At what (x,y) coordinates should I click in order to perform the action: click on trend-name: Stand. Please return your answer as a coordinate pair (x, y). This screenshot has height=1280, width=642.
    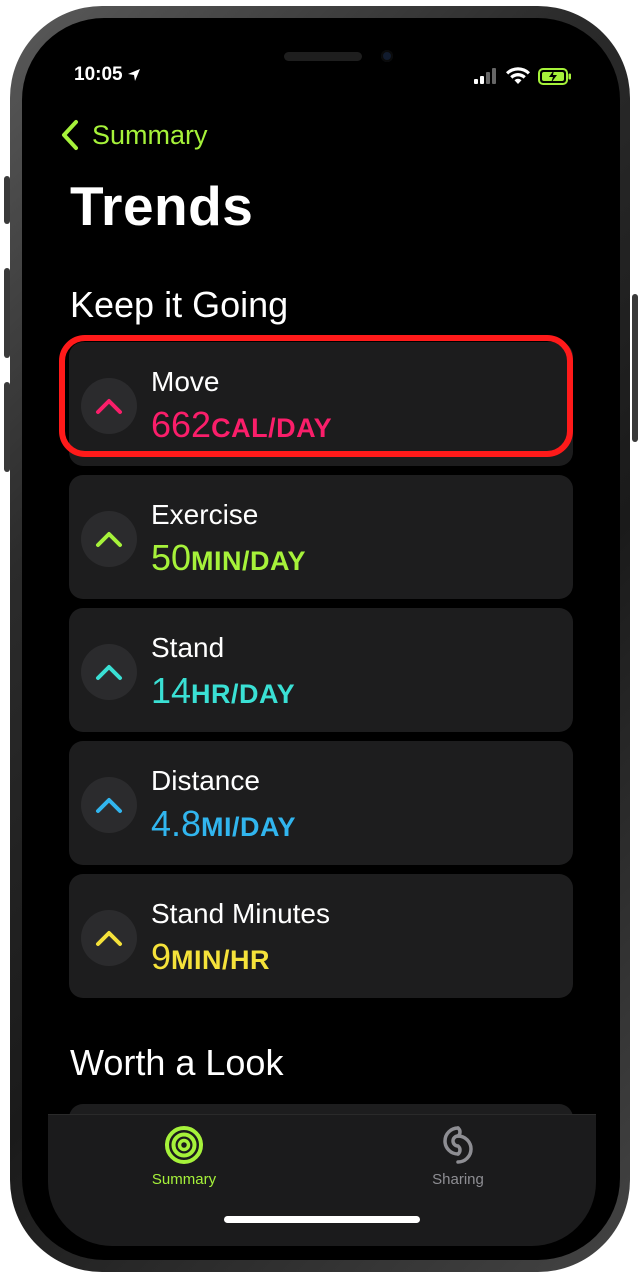
    Looking at the image, I should click on (188, 647).